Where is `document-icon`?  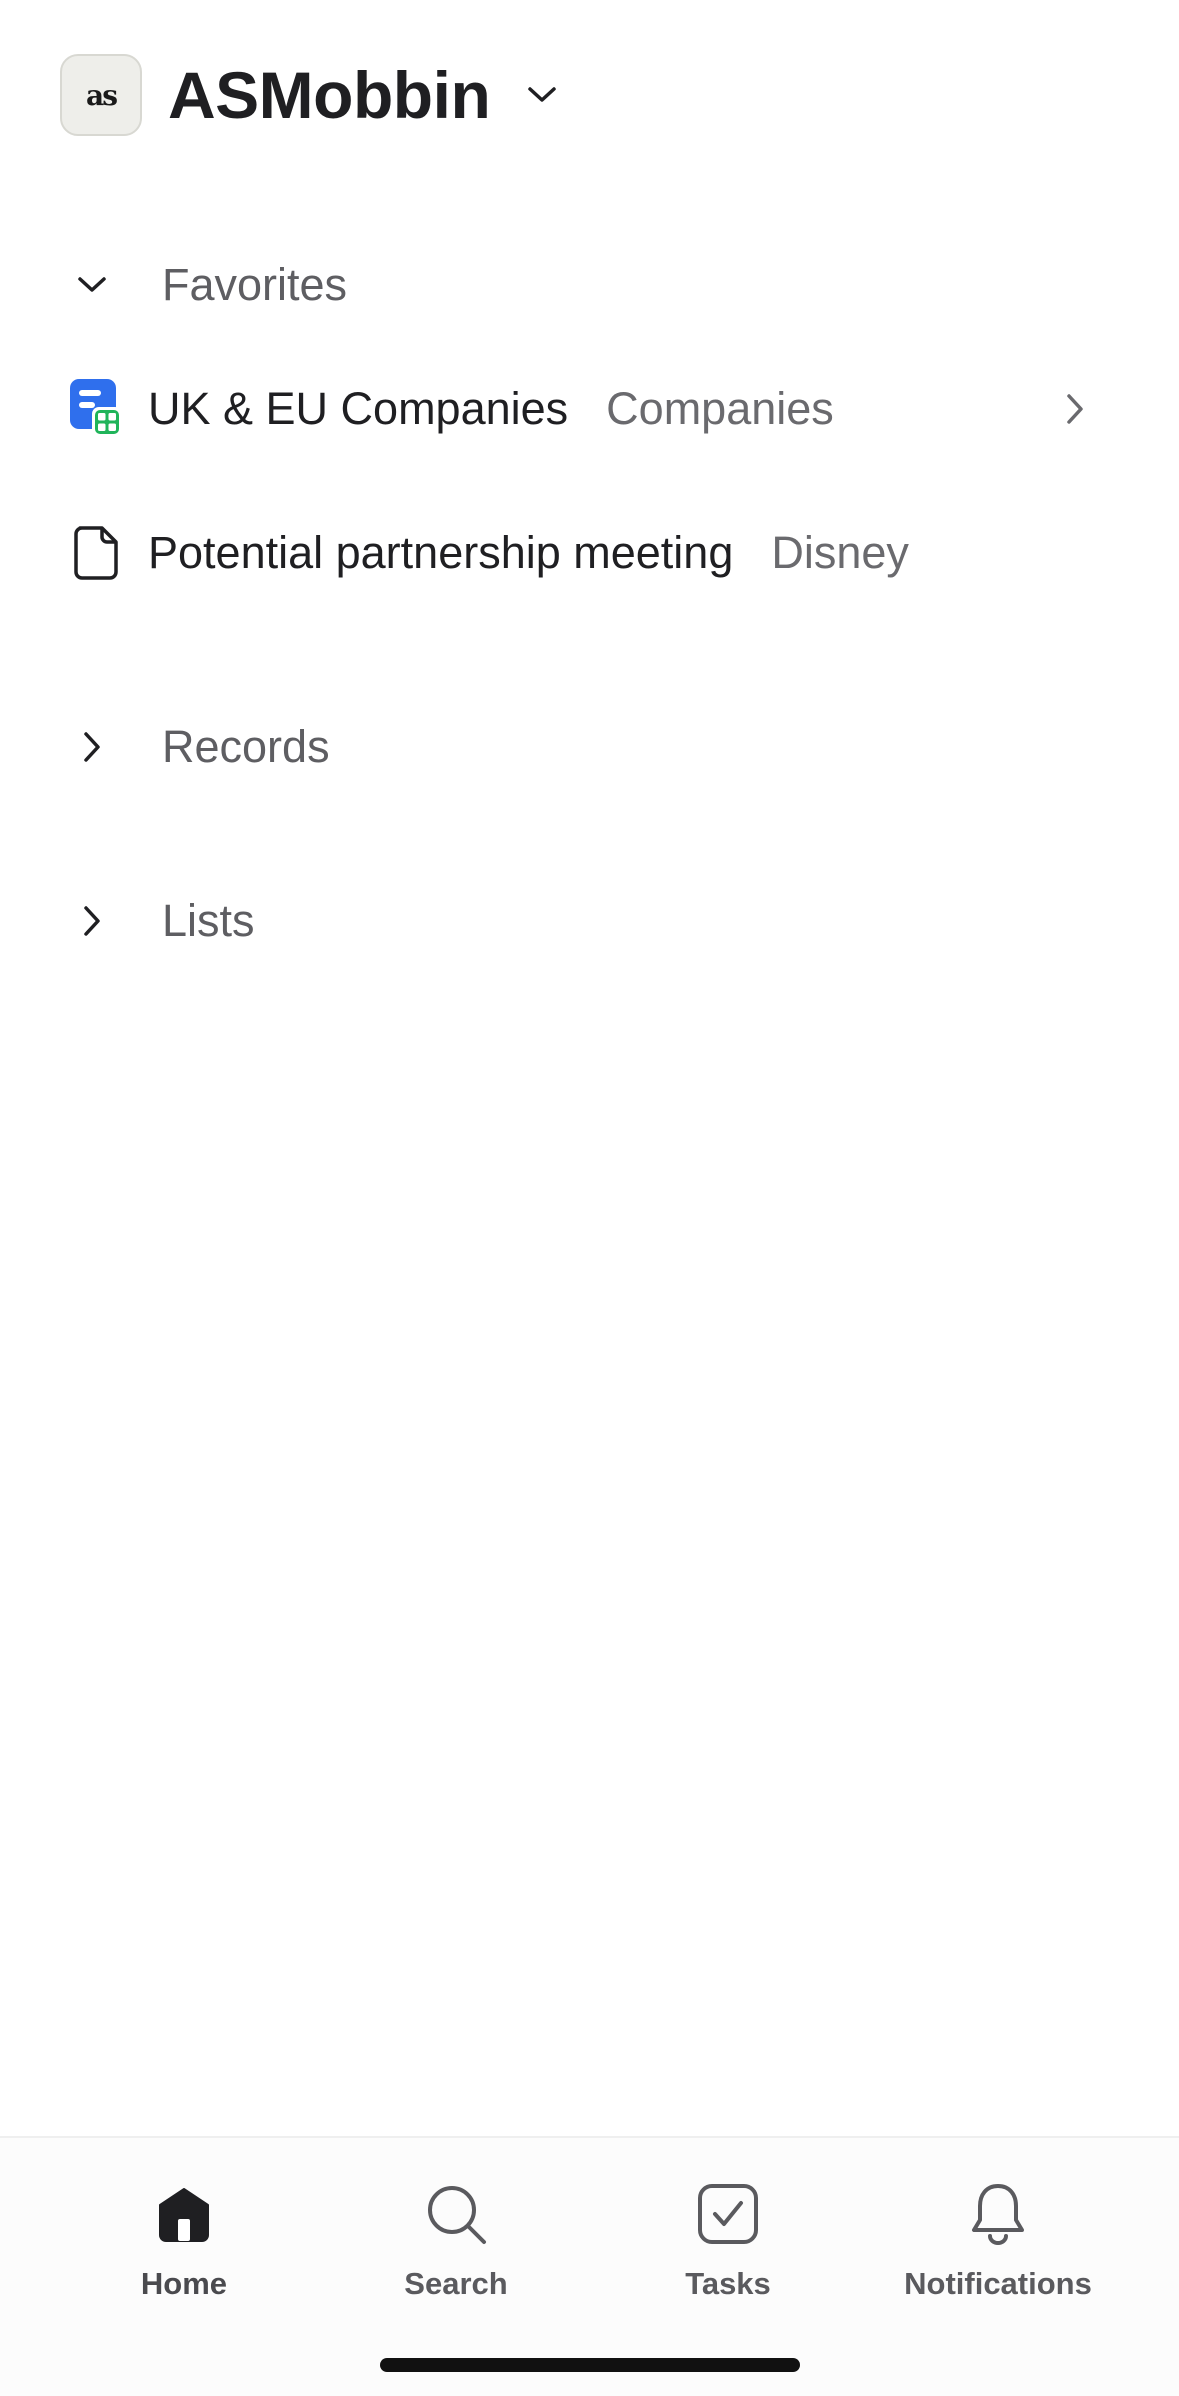
document-icon is located at coordinates (96, 553).